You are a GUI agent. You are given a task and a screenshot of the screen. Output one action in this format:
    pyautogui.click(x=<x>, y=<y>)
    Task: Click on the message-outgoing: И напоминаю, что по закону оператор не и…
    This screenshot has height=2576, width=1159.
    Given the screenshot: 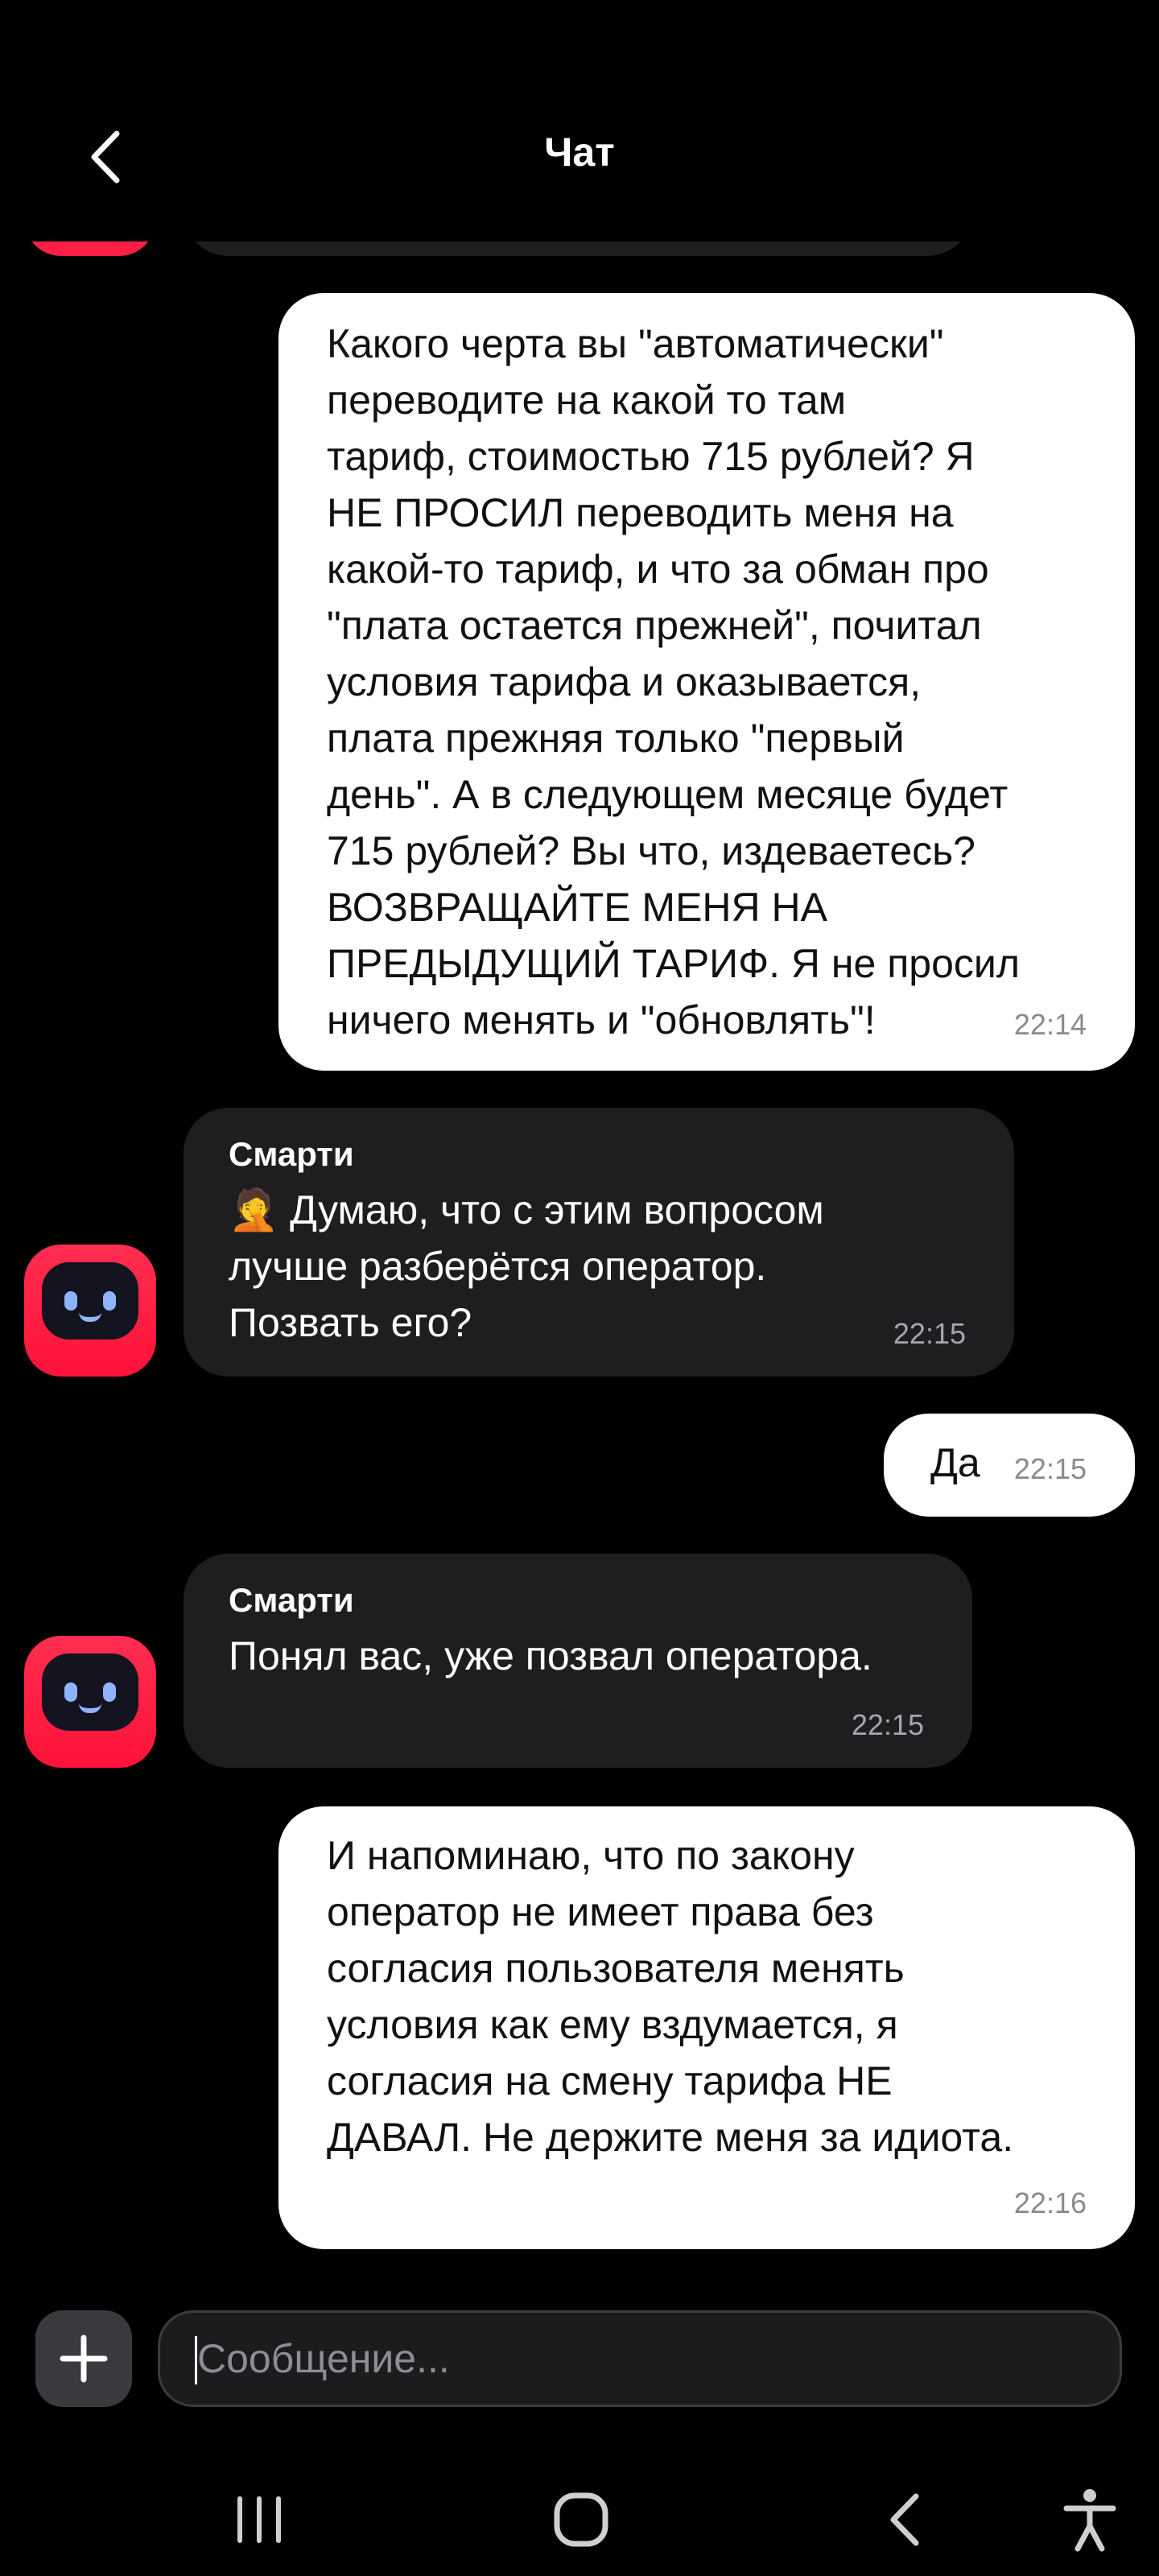 What is the action you would take?
    pyautogui.click(x=706, y=2027)
    